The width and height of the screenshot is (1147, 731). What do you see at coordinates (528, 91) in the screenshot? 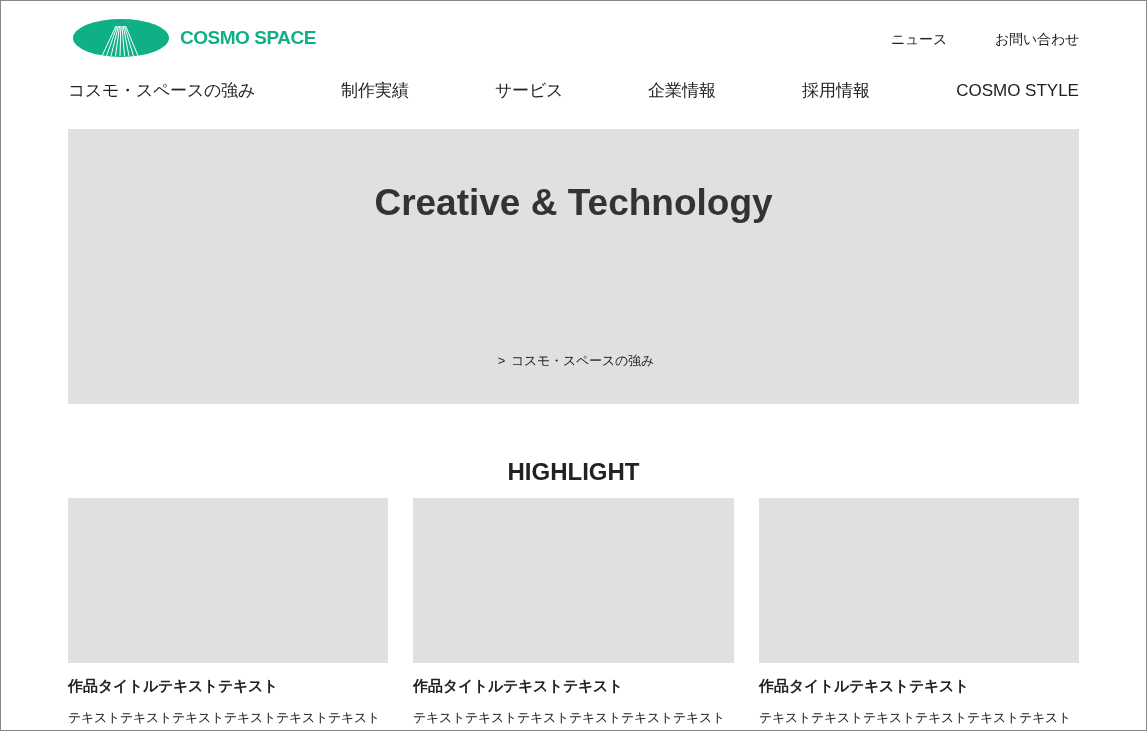
I see `nav-link: サービス` at bounding box center [528, 91].